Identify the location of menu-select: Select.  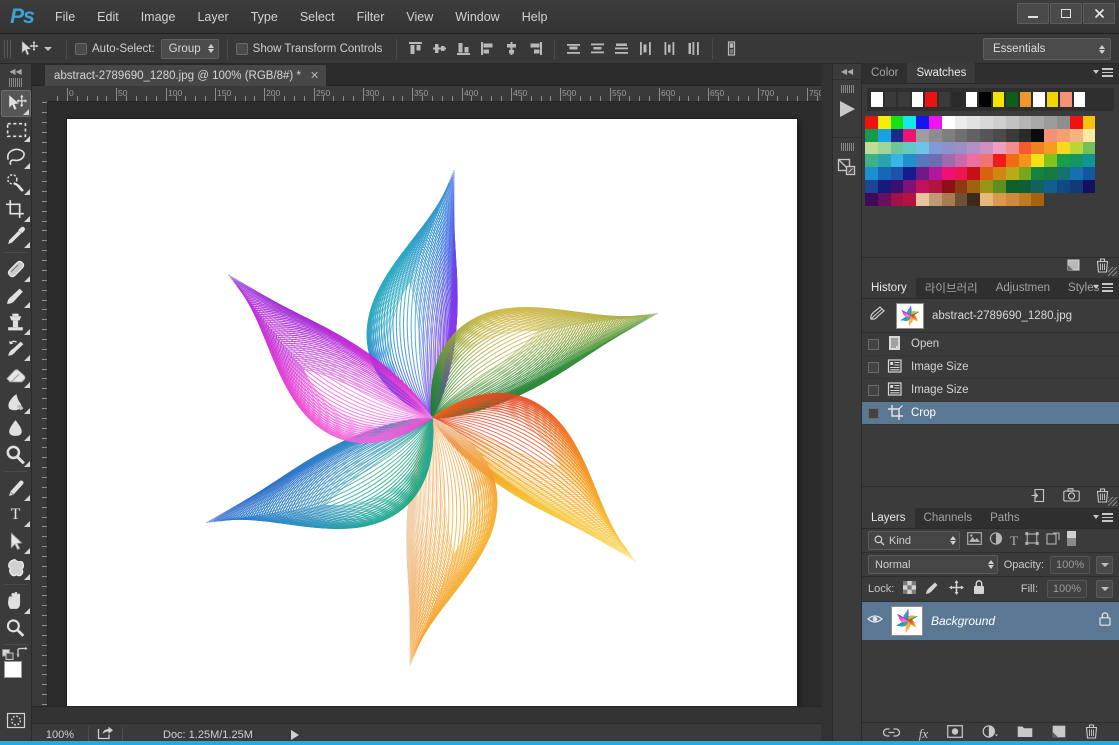
(317, 17).